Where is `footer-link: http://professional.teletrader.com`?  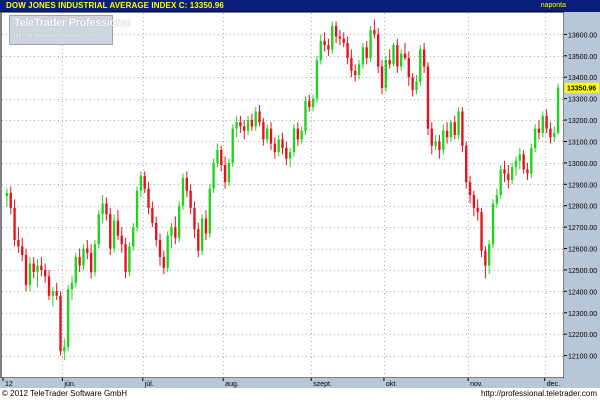
footer-link: http://professional.teletrader.com is located at coordinates (539, 393).